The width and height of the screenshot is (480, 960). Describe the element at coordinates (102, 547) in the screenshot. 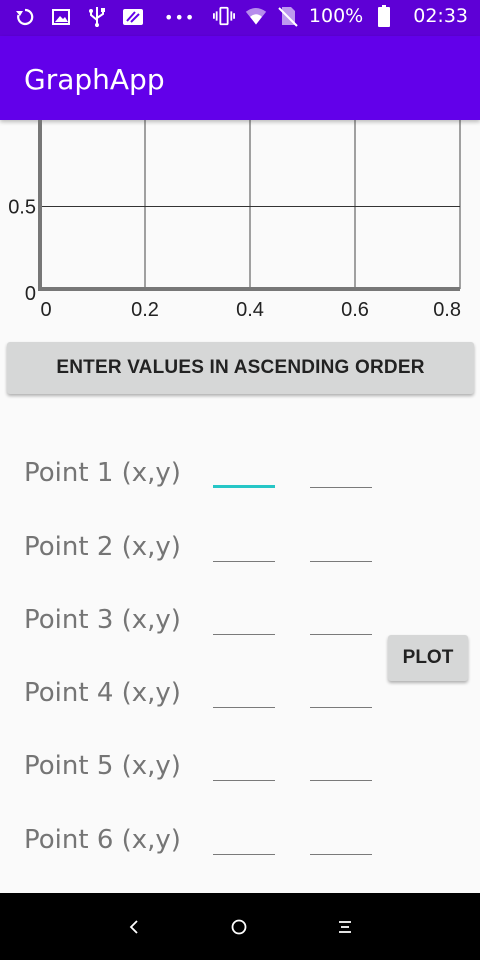

I see `point-label: Point 2 (x,y)` at that location.